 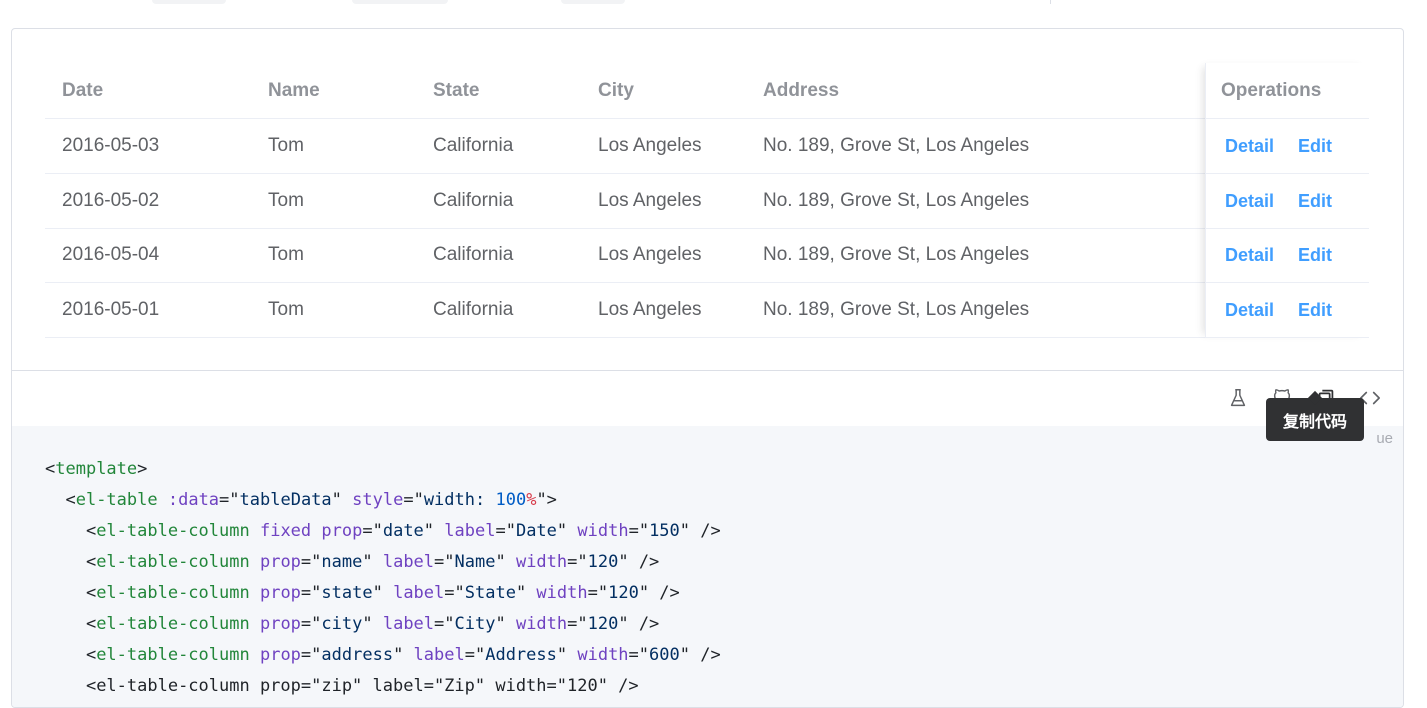 I want to click on code-token: 100, so click(x=511, y=500).